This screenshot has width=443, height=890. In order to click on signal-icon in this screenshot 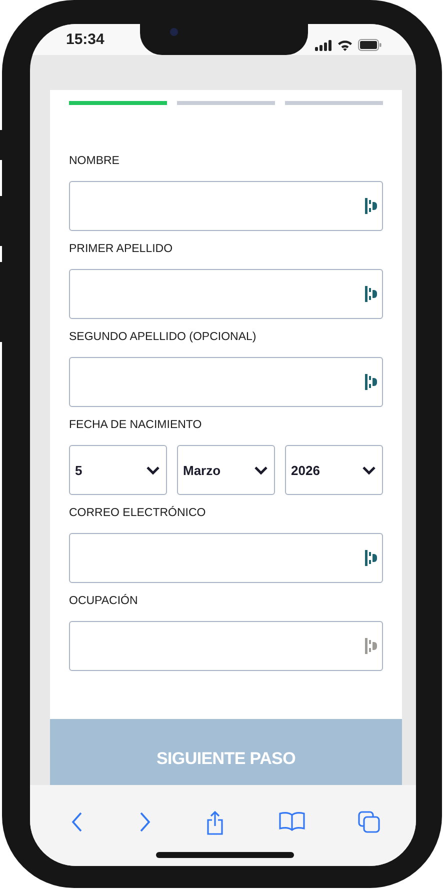, I will do `click(323, 45)`.